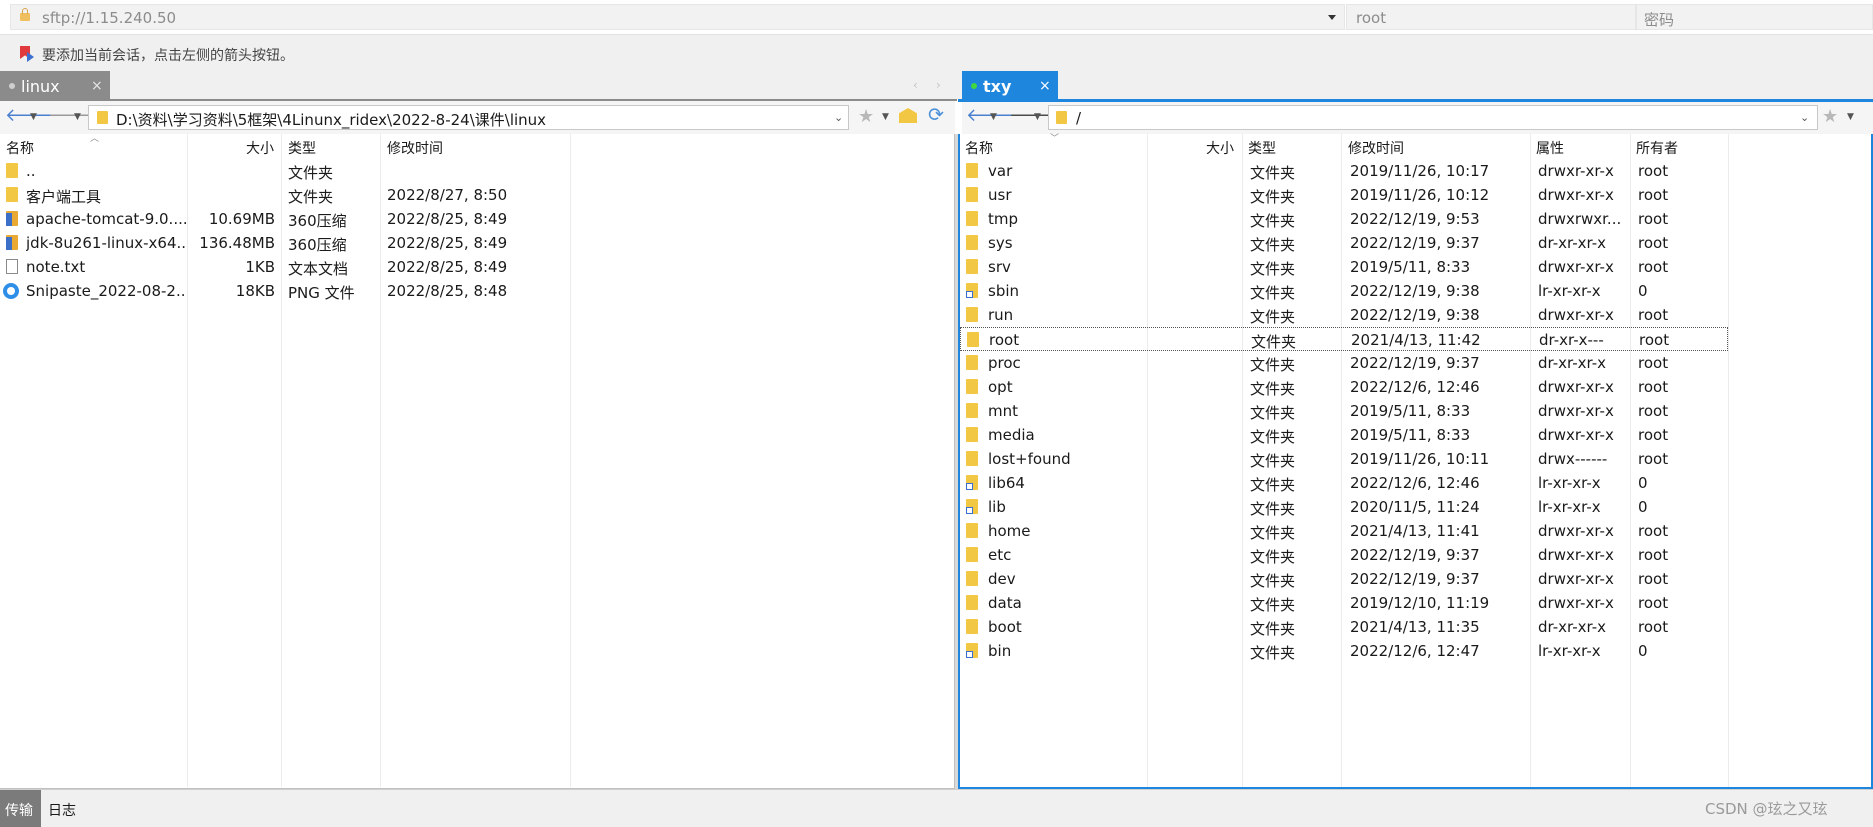 The height and width of the screenshot is (827, 1873). What do you see at coordinates (40, 86) in the screenshot?
I see `tab-local-label: linux` at bounding box center [40, 86].